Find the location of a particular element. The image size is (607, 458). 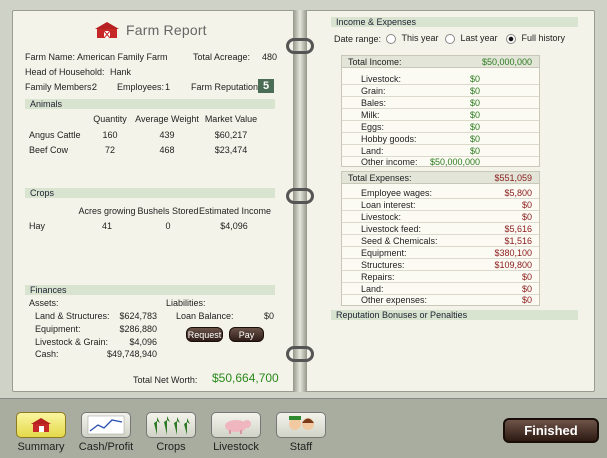

members-value: 2 is located at coordinates (95, 87).